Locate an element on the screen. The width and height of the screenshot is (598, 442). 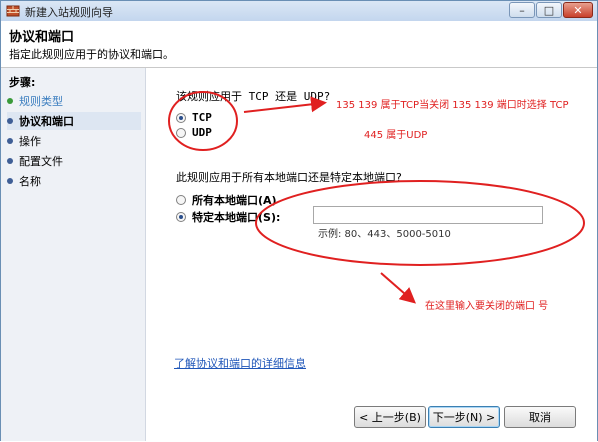
maximize-button: □ is located at coordinates (549, 10).